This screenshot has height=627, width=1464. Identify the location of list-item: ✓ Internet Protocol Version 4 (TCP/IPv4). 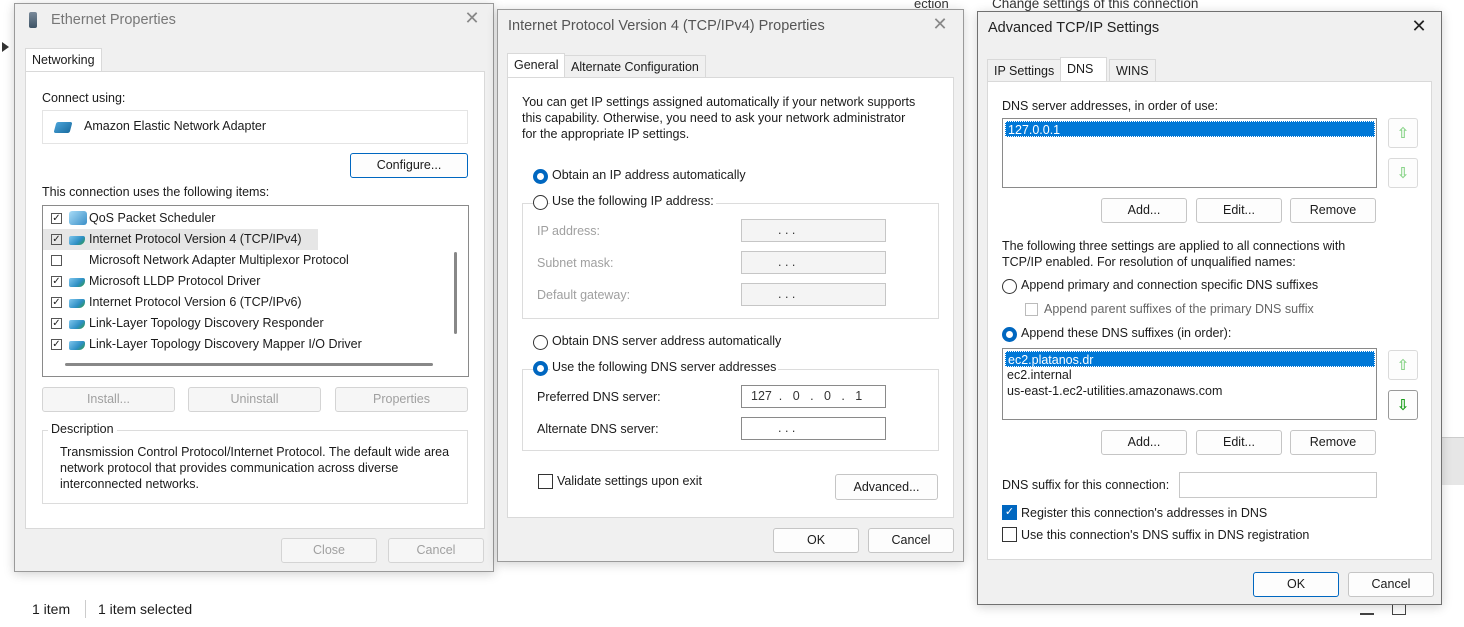
(180, 239).